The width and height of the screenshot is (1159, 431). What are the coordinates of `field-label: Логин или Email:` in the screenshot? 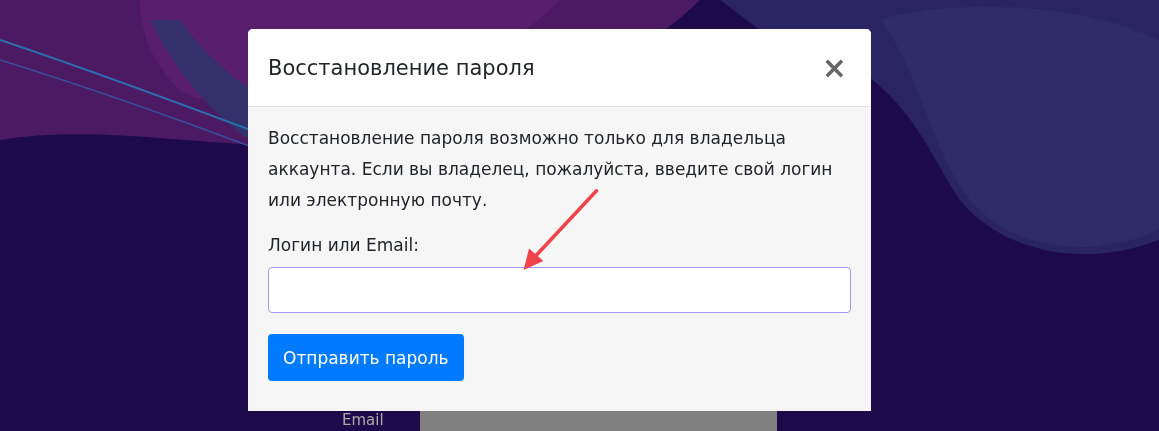 It's located at (343, 245).